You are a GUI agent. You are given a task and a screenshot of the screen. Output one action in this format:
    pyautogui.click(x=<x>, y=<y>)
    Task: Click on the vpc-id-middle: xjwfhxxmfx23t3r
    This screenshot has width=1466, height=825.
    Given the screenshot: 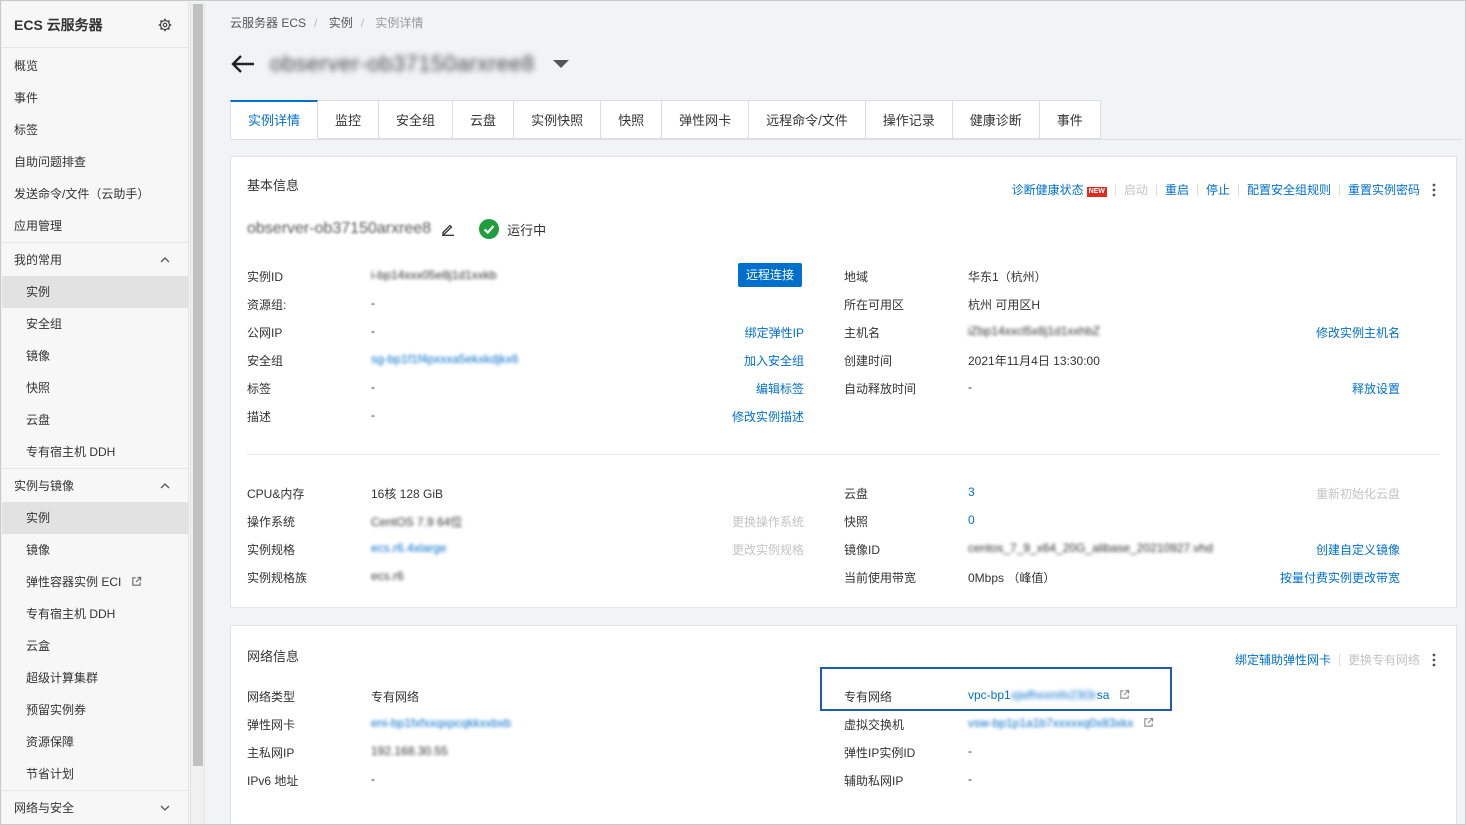 What is the action you would take?
    pyautogui.click(x=1053, y=695)
    